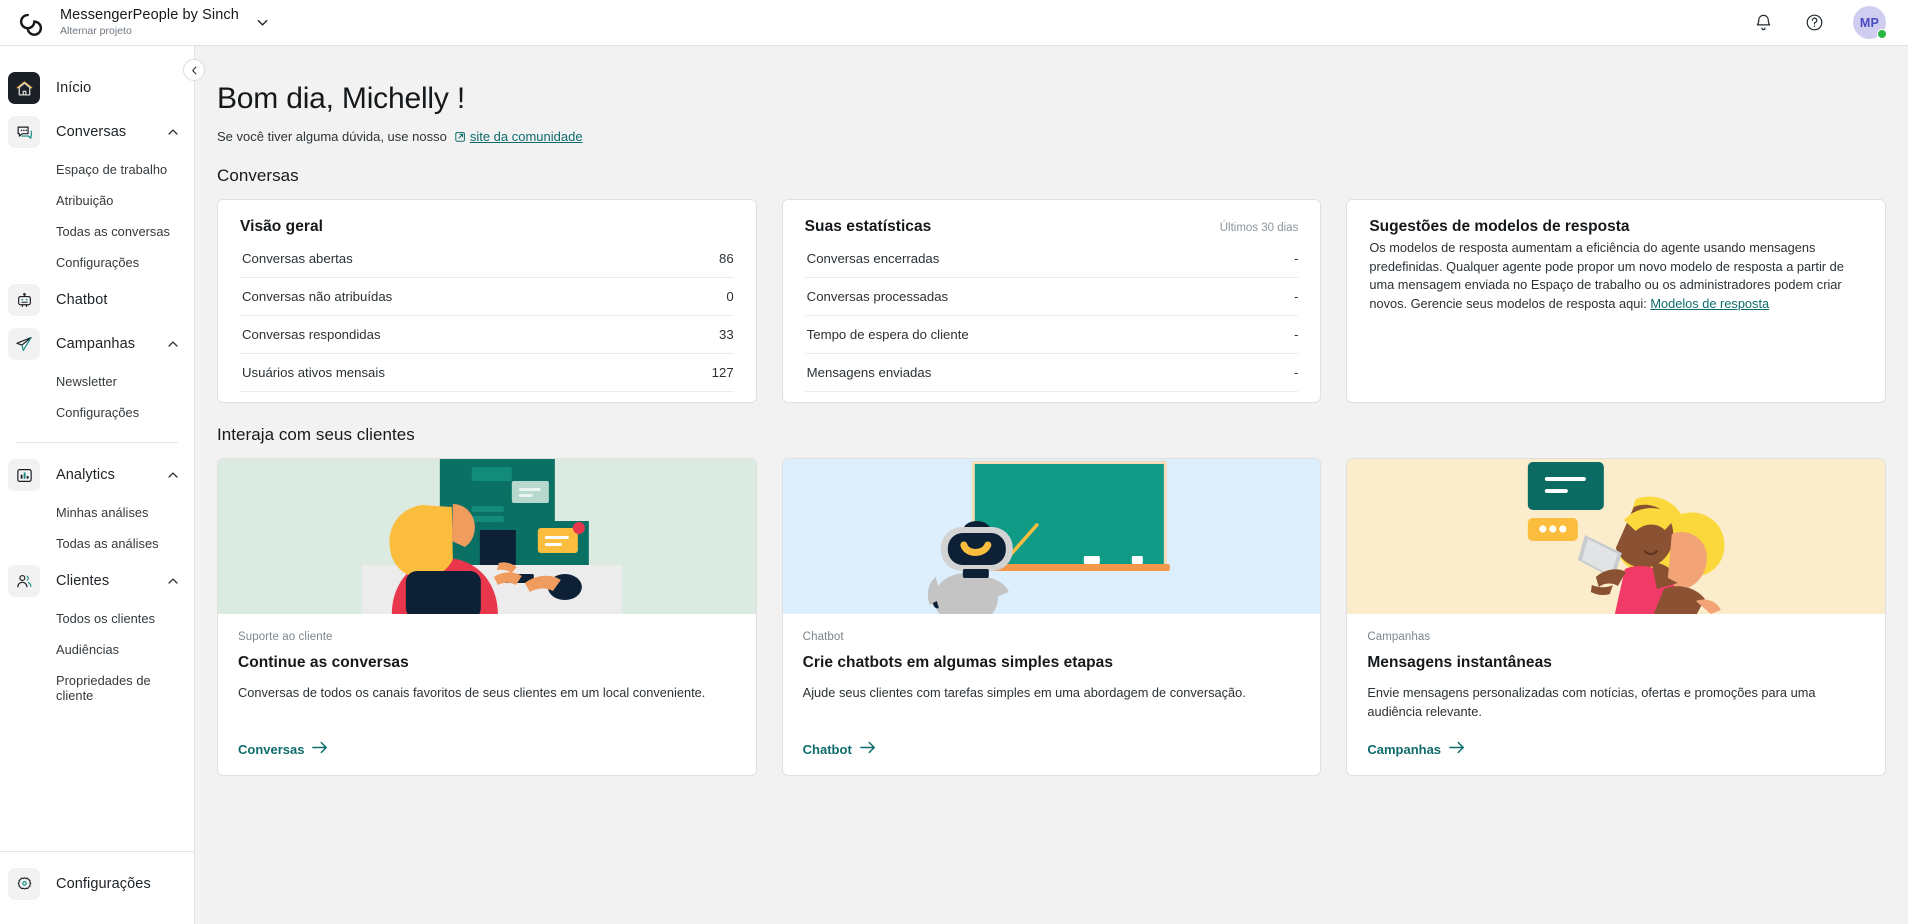  I want to click on row-label: Usuários ativos mensais, so click(313, 372).